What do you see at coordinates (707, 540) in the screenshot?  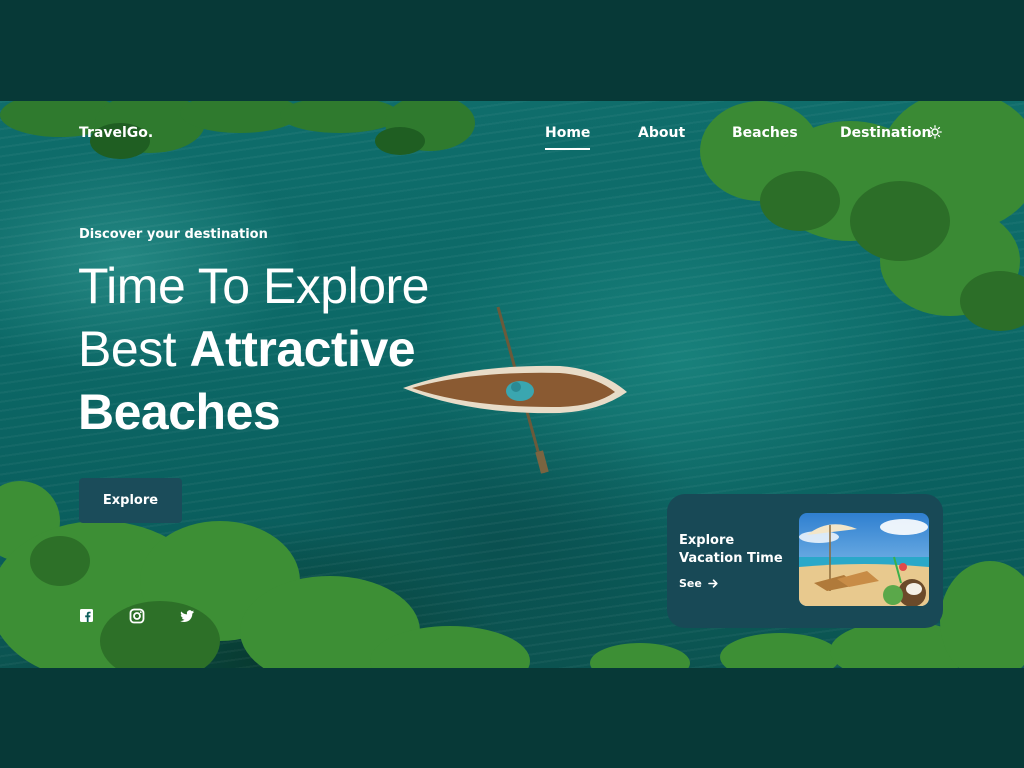 I see `card-title-line-1: Explore` at bounding box center [707, 540].